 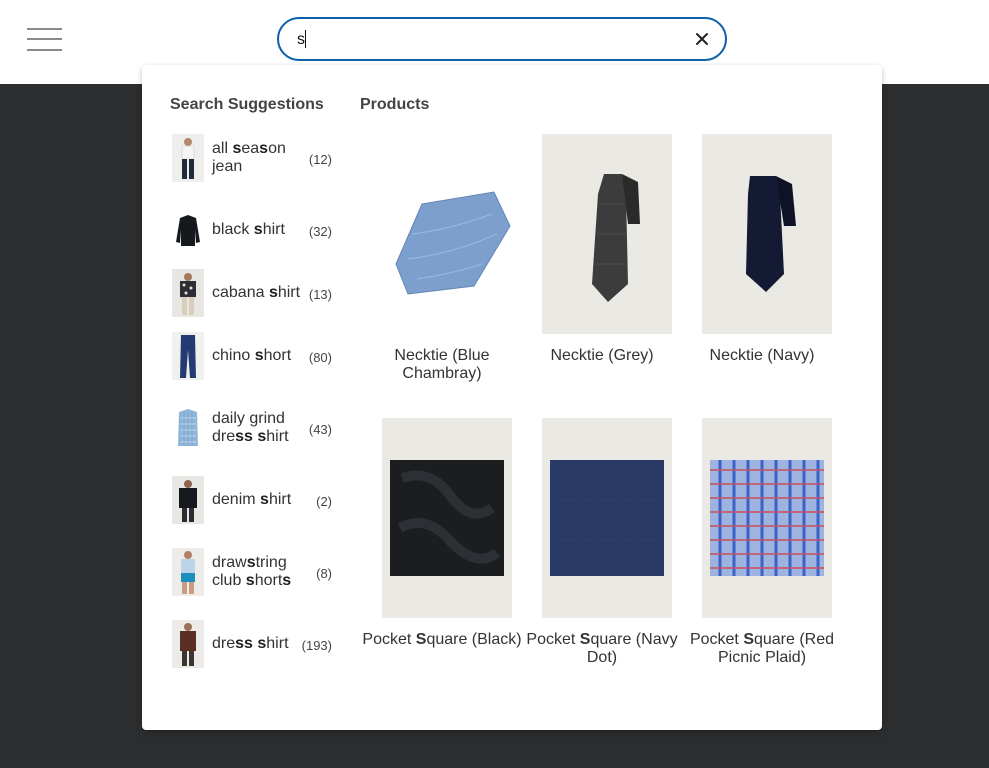 What do you see at coordinates (250, 427) in the screenshot?
I see `suggestion-label: daily grind dress shirt` at bounding box center [250, 427].